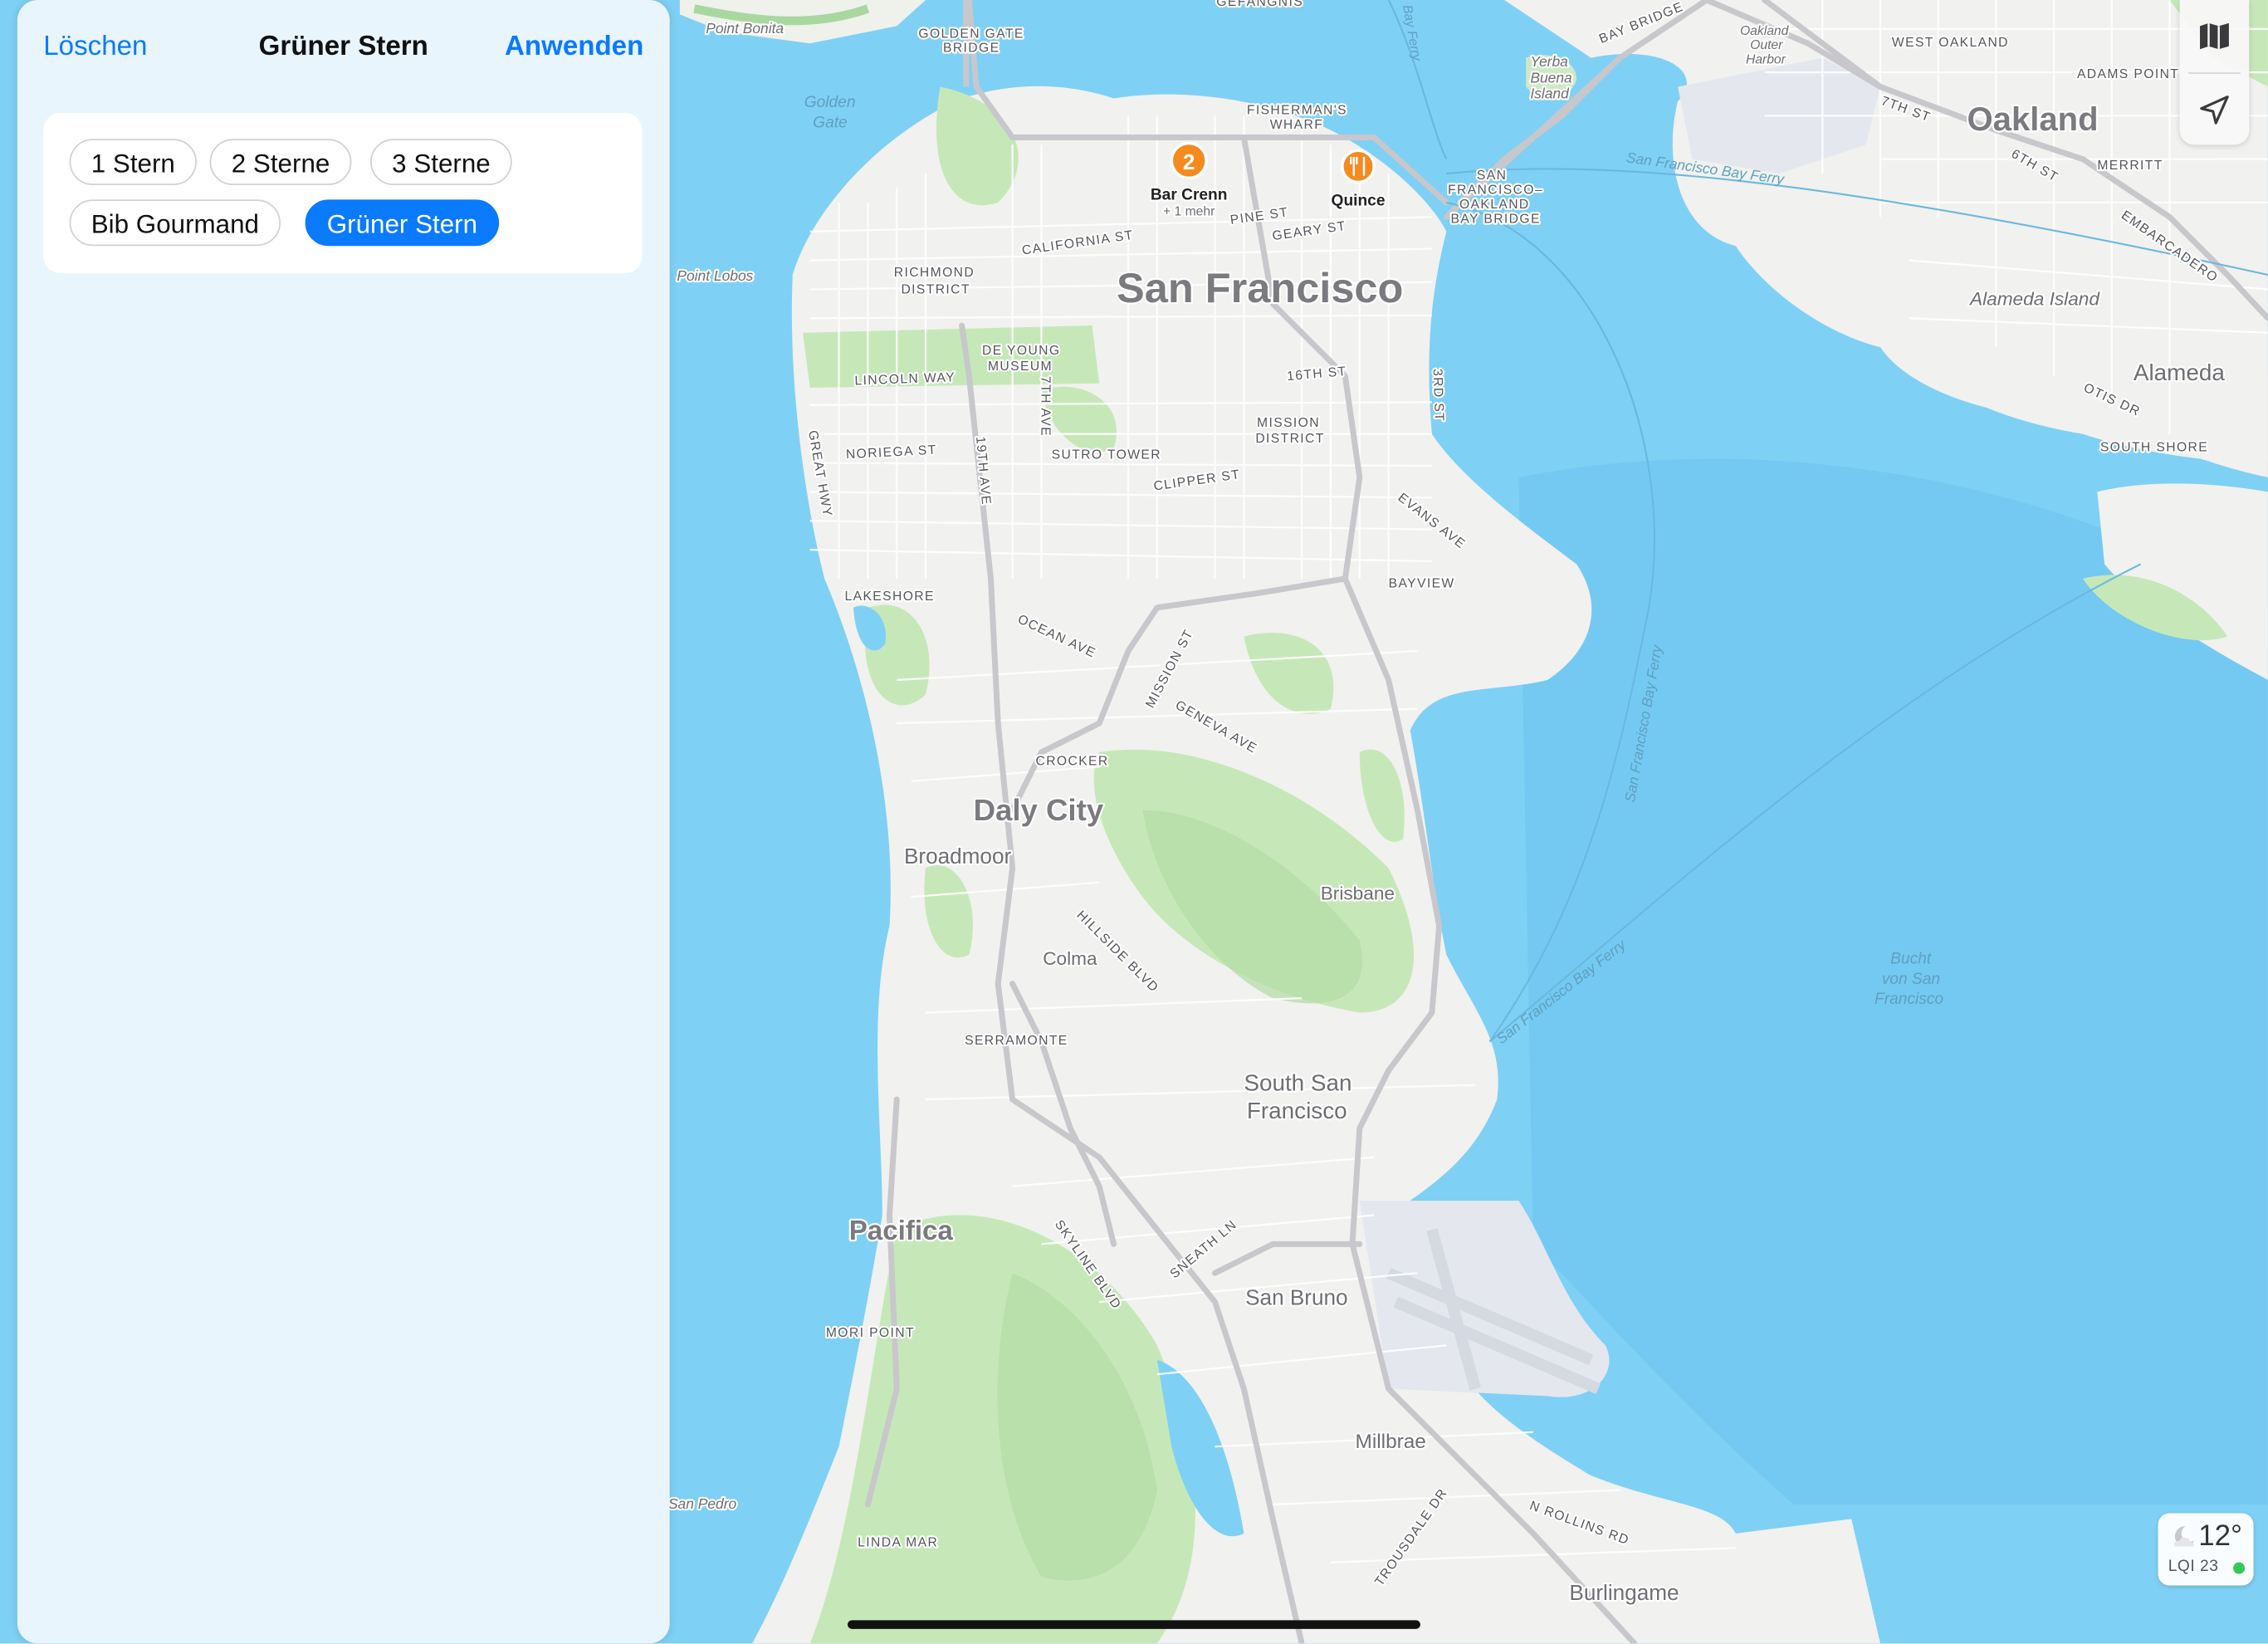 The width and height of the screenshot is (2268, 1644). What do you see at coordinates (898, 1543) in the screenshot?
I see `label-linda-mar: LINDA MAR` at bounding box center [898, 1543].